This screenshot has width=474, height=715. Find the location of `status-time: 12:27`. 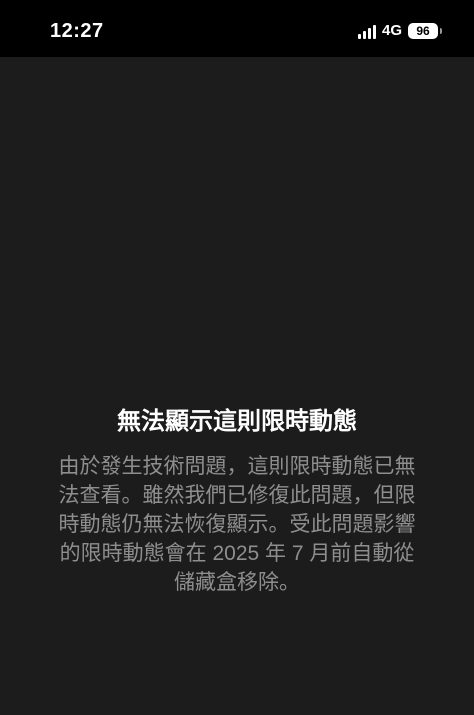

status-time: 12:27 is located at coordinates (77, 31).